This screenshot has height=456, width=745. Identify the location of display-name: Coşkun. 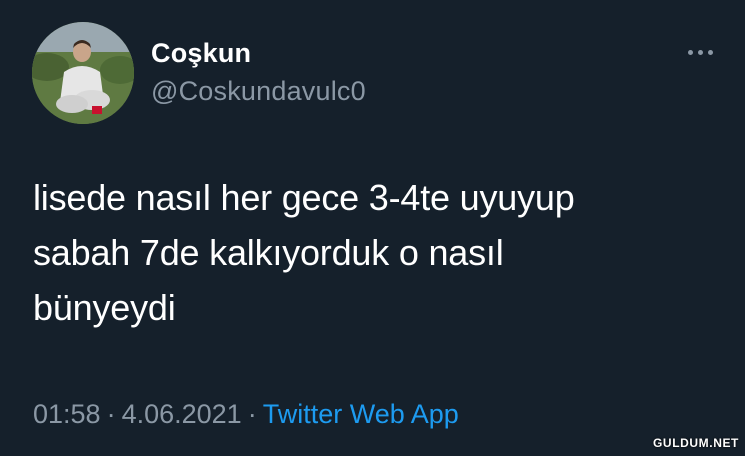
(201, 53).